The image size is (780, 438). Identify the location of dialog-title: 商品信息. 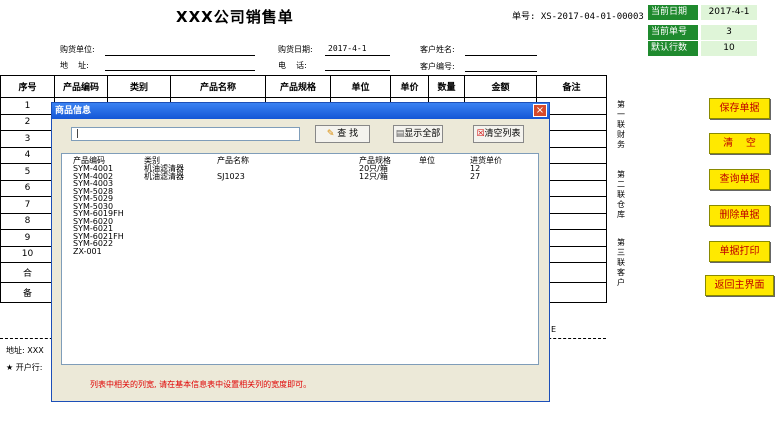
(300, 111).